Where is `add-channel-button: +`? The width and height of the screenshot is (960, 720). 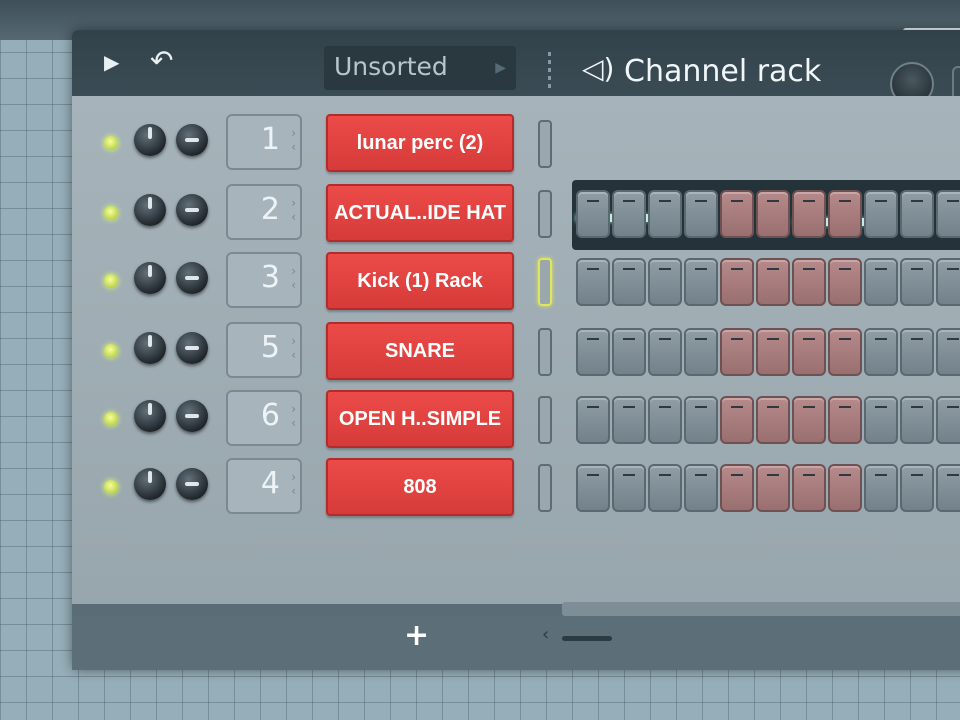
add-channel-button: + is located at coordinates (416, 635).